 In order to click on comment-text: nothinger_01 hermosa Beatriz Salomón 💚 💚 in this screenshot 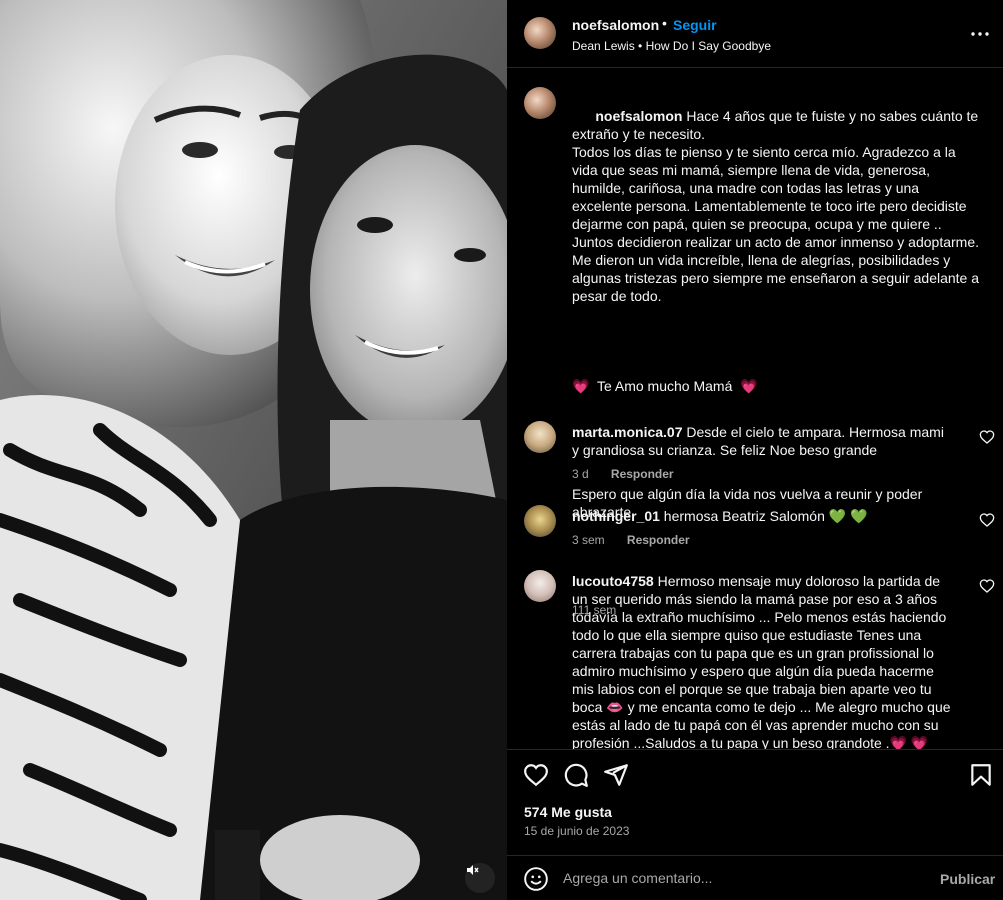, I will do `click(762, 516)`.